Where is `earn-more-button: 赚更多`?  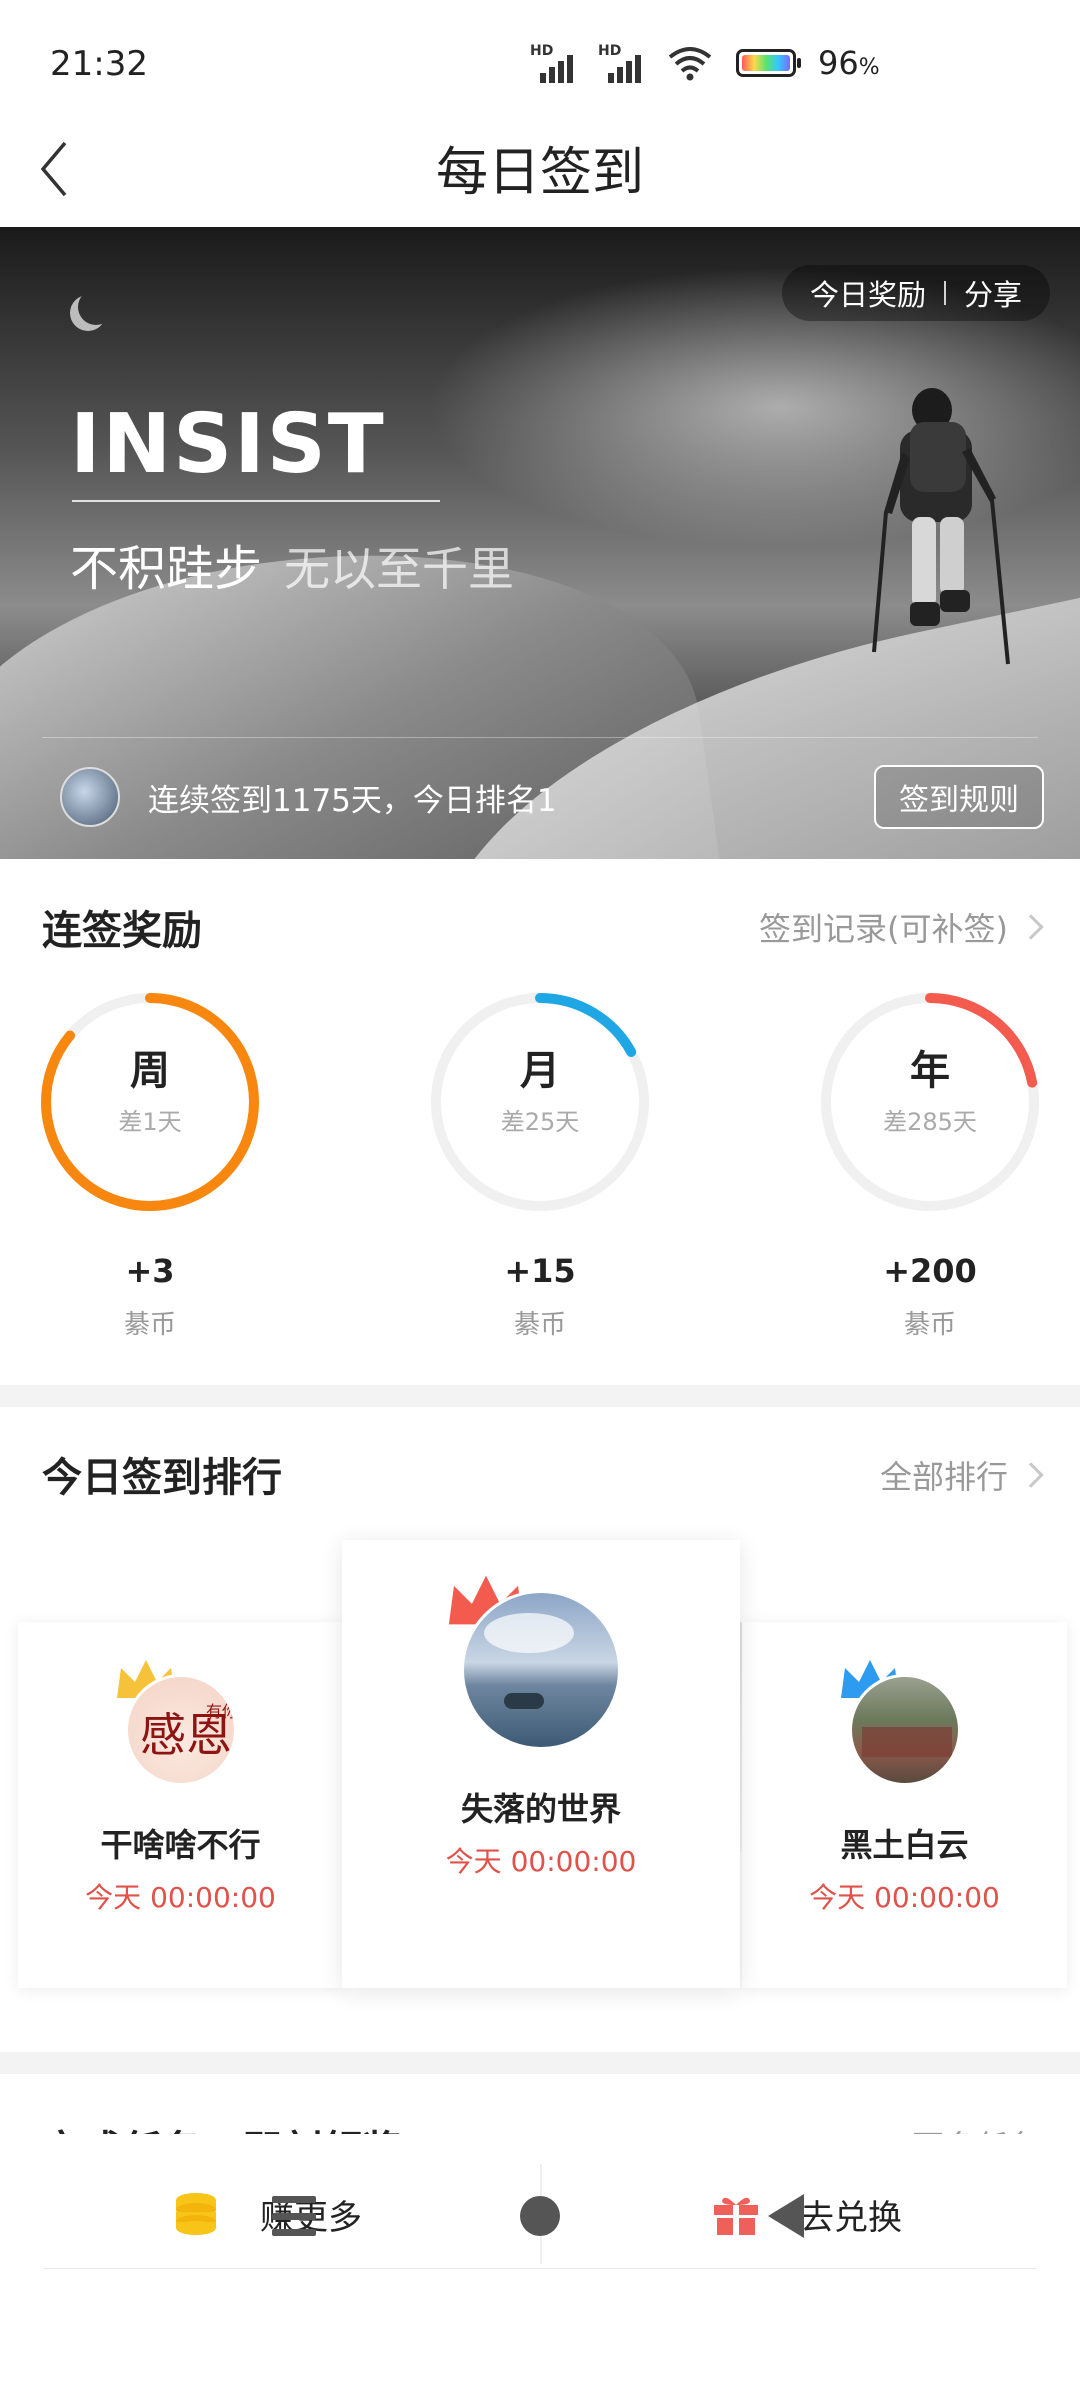
earn-more-button: 赚更多 is located at coordinates (267, 2214).